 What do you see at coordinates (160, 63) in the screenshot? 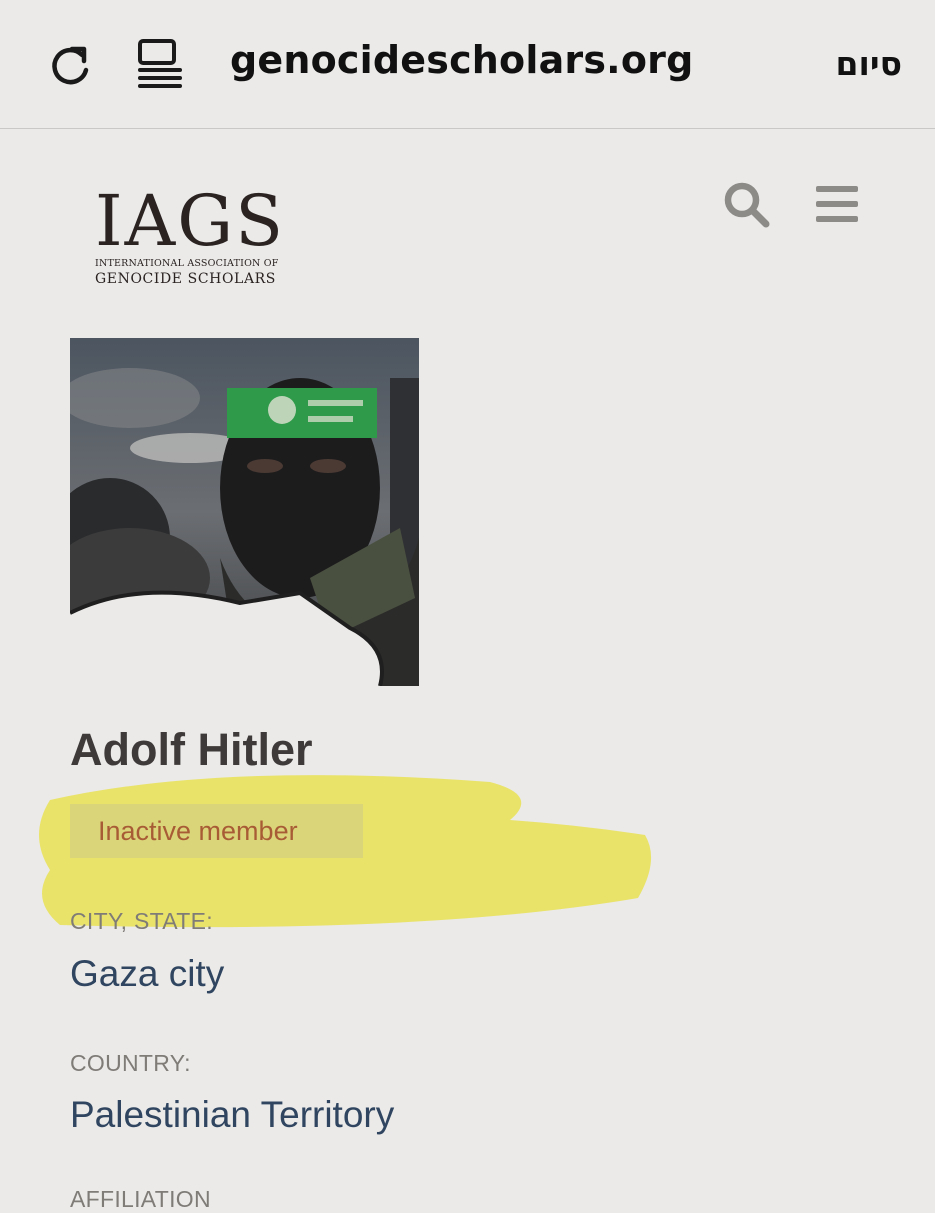
I see `reader-icon` at bounding box center [160, 63].